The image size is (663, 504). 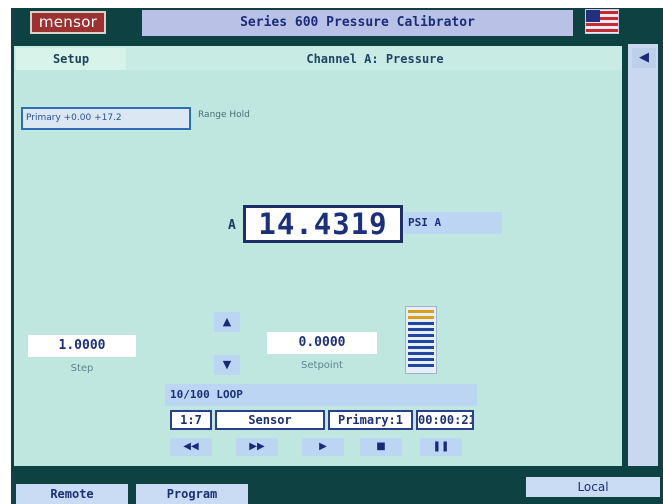 What do you see at coordinates (232, 225) in the screenshot?
I see `channel-letter: A` at bounding box center [232, 225].